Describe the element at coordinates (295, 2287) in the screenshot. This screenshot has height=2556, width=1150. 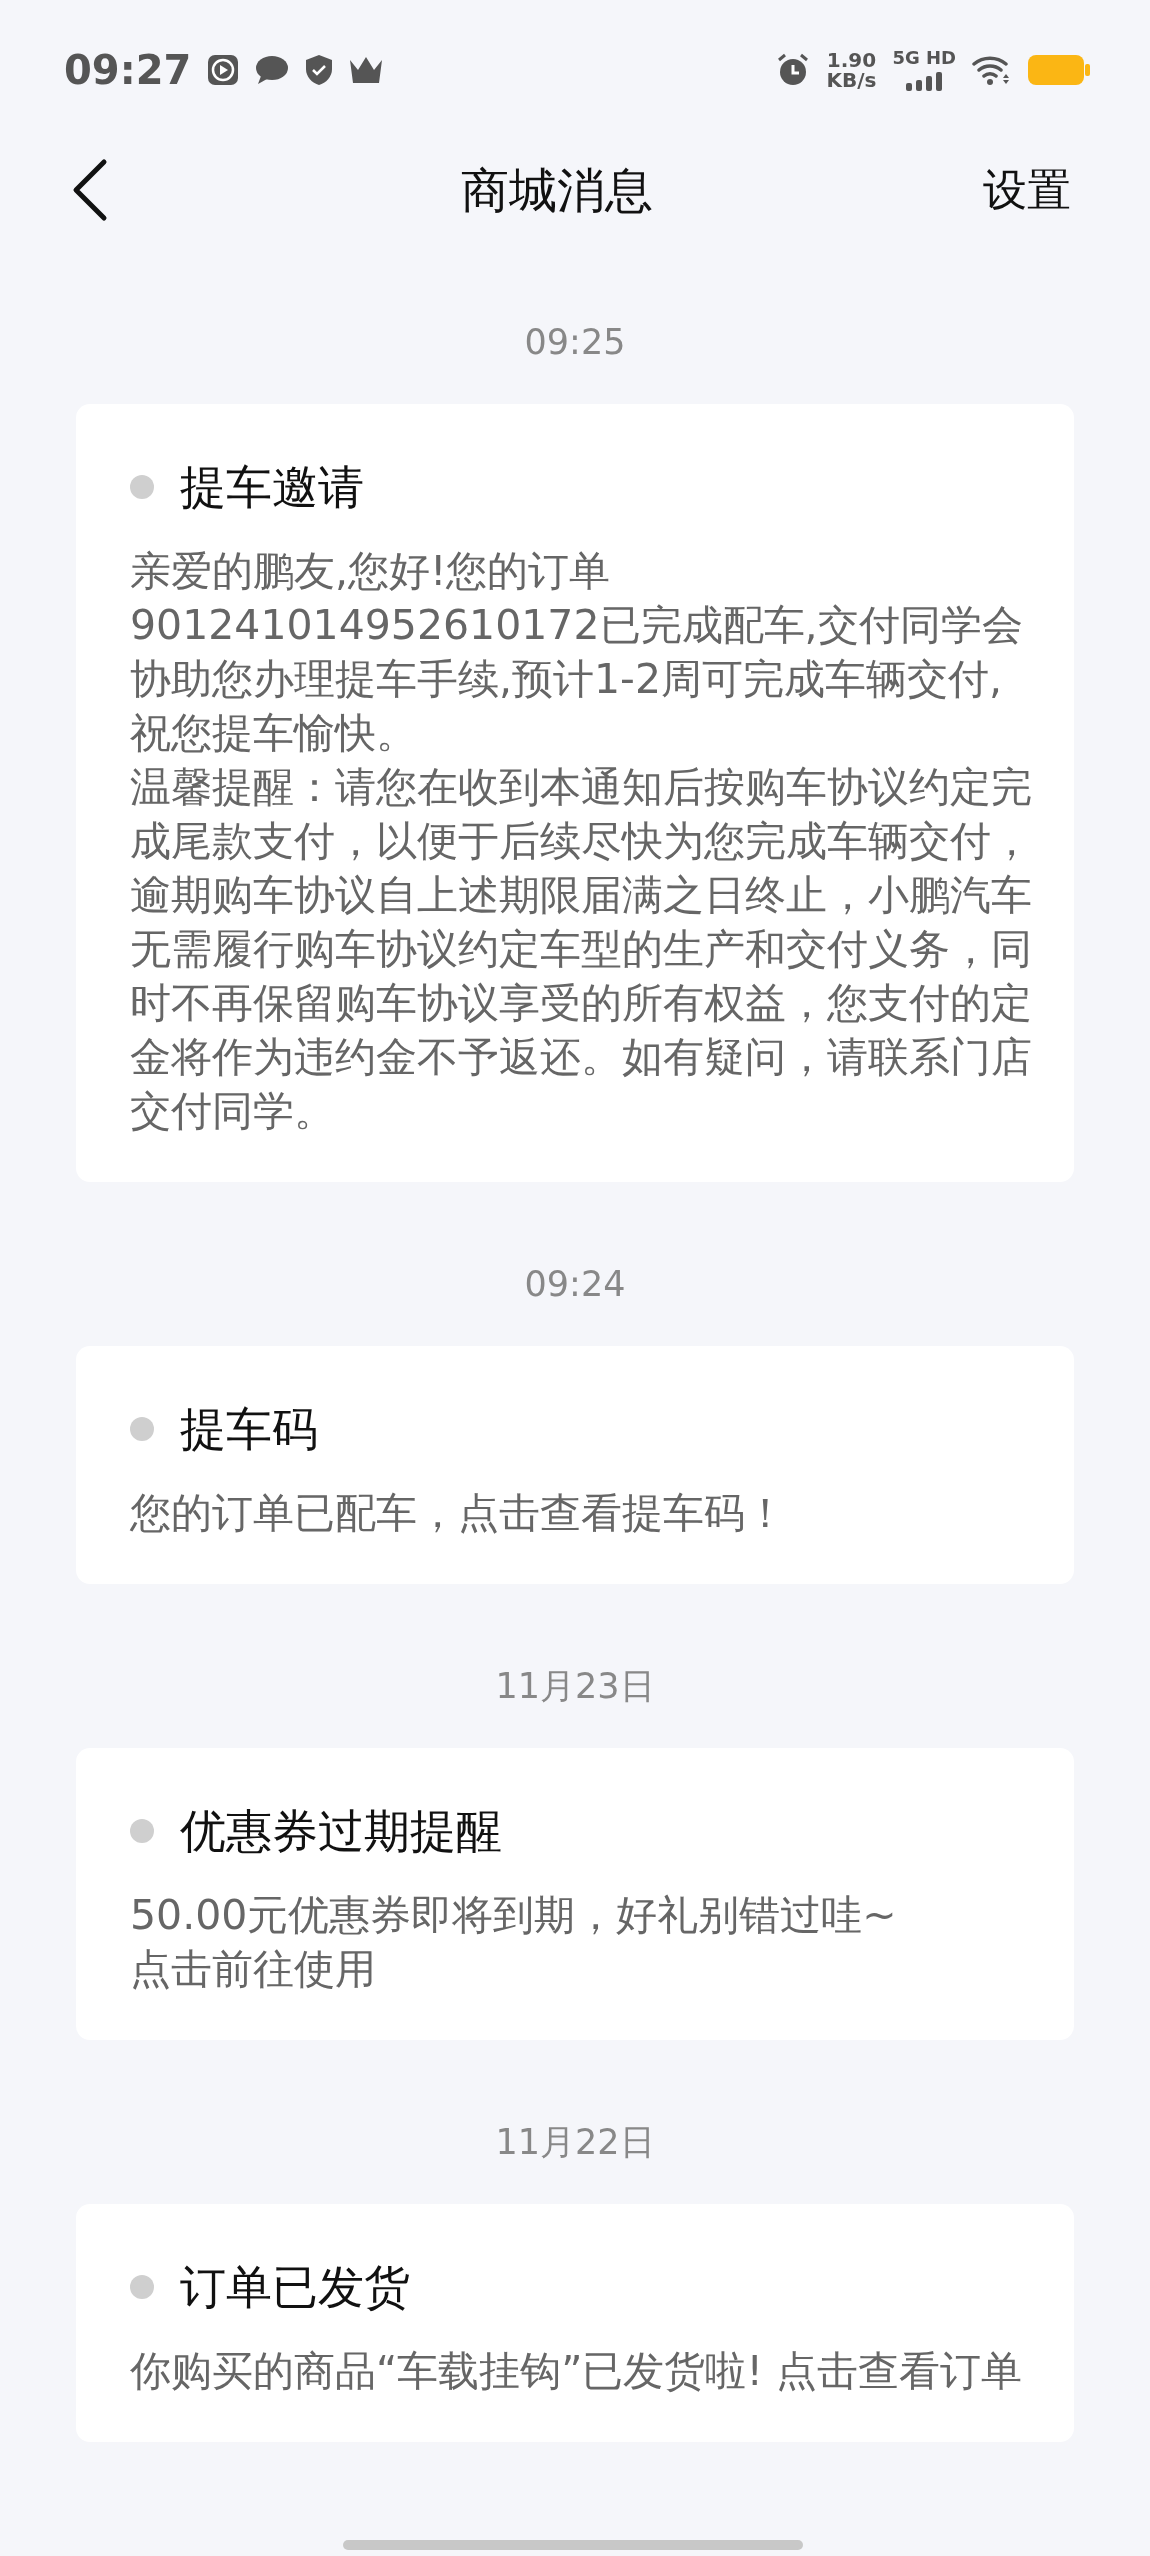
I see `message-title: 订单已发货` at that location.